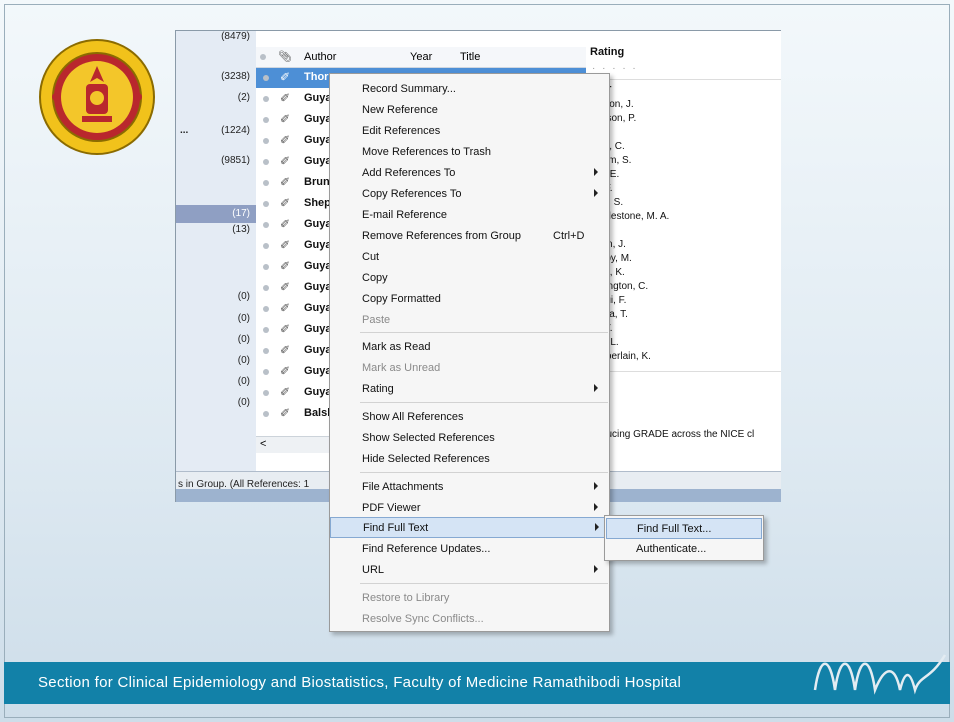 This screenshot has height=722, width=954. What do you see at coordinates (235, 36) in the screenshot?
I see `group-count: (8479)` at bounding box center [235, 36].